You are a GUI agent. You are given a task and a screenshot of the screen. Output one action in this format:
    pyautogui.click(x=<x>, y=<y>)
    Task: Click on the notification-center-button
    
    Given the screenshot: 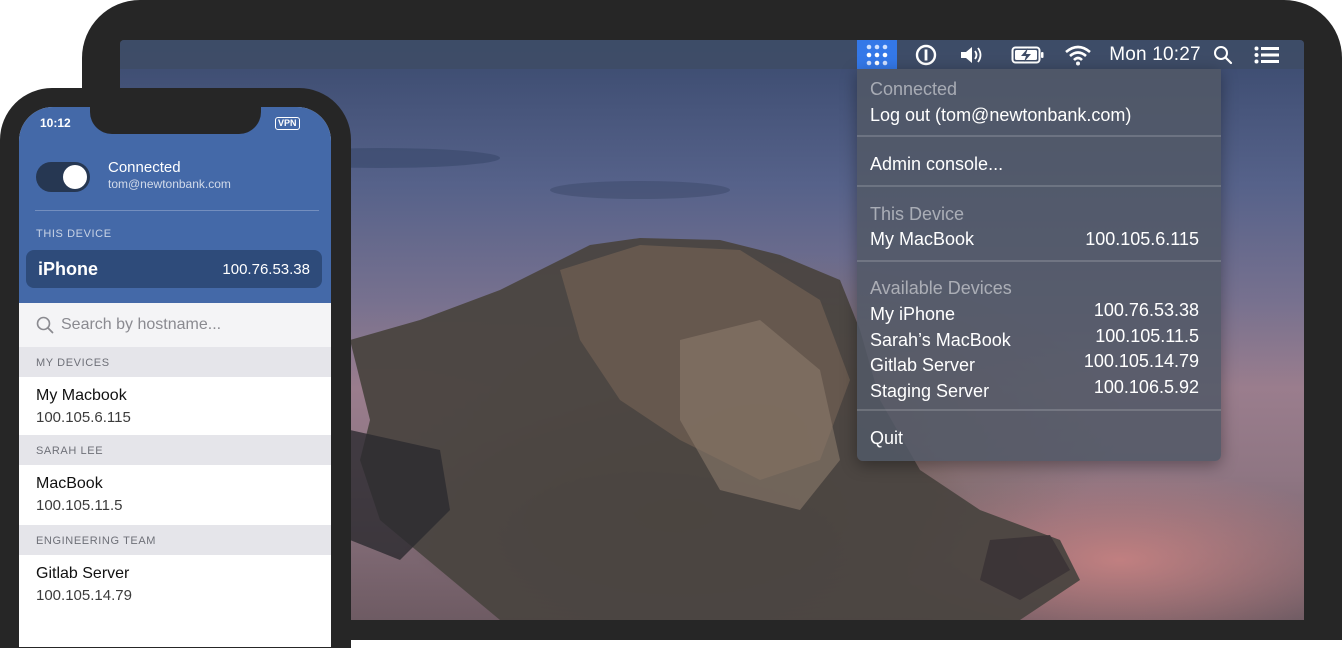 What is the action you would take?
    pyautogui.click(x=1267, y=54)
    